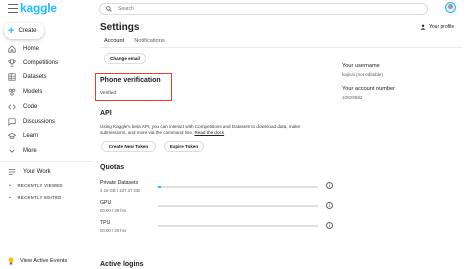 The image size is (474, 269). What do you see at coordinates (38, 8) in the screenshot?
I see `kaggle-logo: kaggle` at bounding box center [38, 8].